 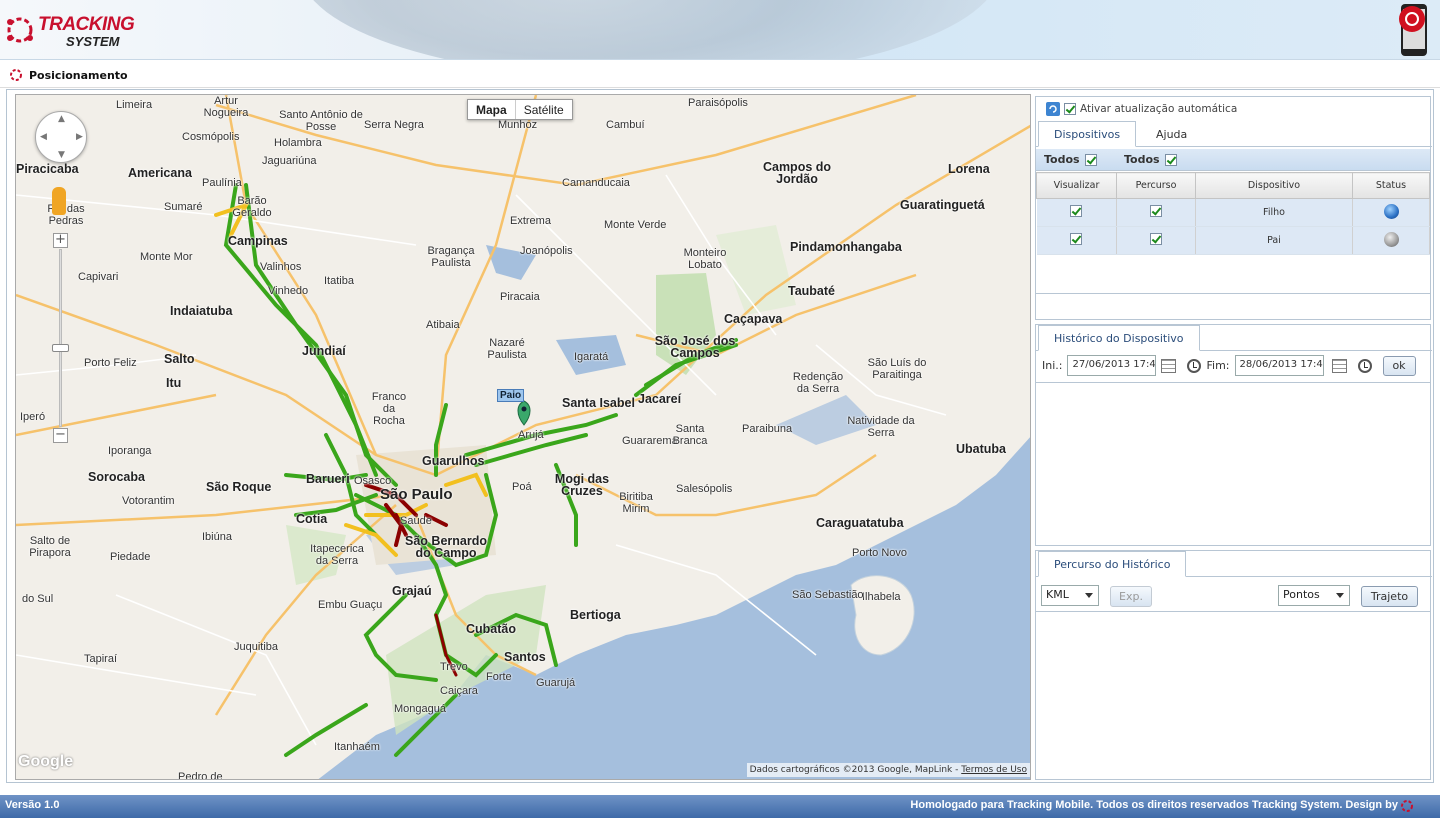 What do you see at coordinates (1391, 211) in the screenshot?
I see `status-online-icon` at bounding box center [1391, 211].